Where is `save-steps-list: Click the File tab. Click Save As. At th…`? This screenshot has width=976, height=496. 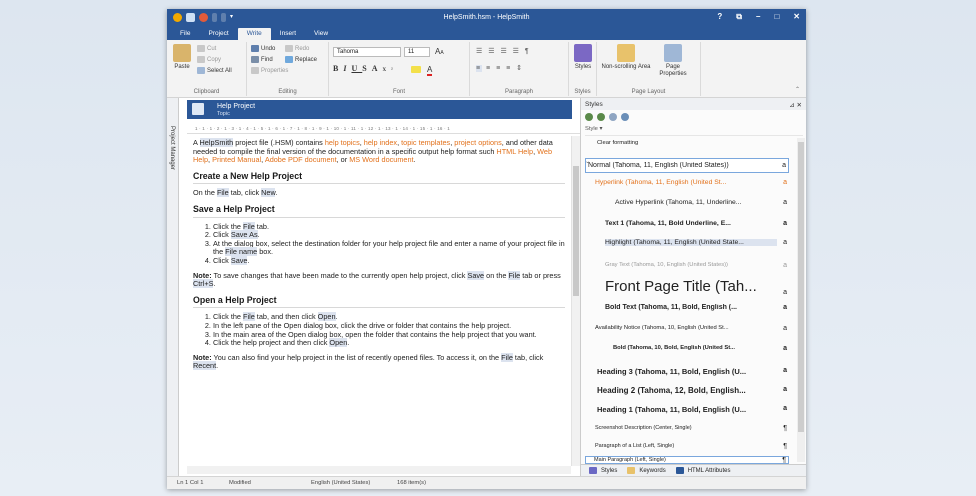
save-steps-list: Click the File tab. Click Save As. At th… is located at coordinates (389, 243).